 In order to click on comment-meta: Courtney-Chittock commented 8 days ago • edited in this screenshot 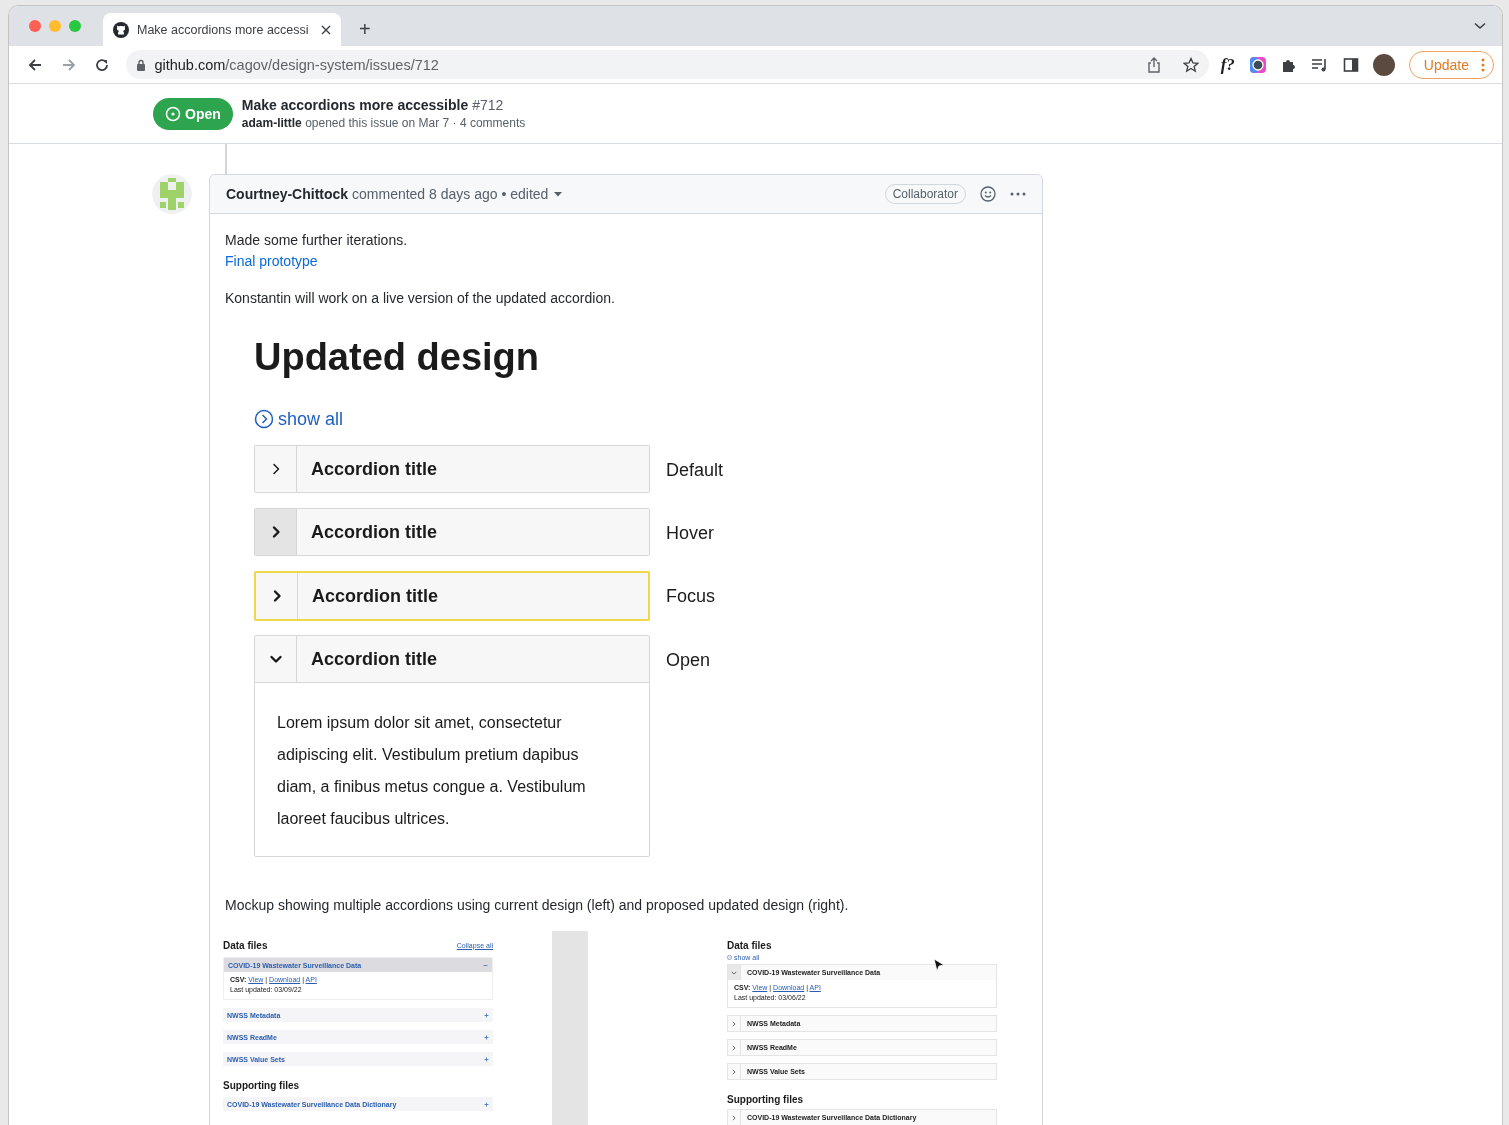, I will do `click(387, 194)`.